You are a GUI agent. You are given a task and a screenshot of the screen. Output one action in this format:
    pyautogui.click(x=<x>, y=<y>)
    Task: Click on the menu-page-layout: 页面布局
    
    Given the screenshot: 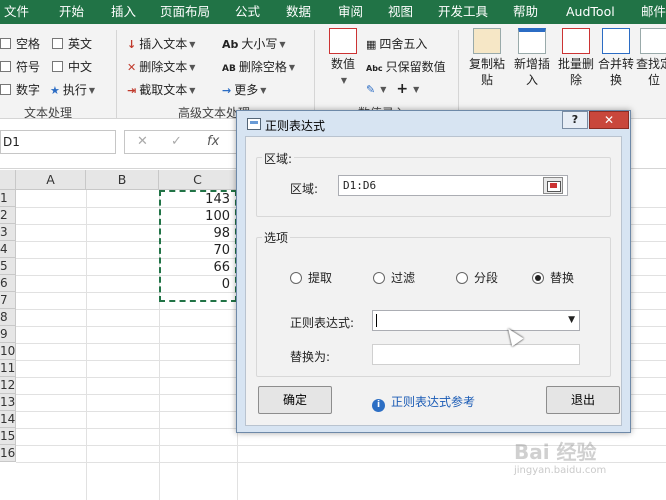 What is the action you would take?
    pyautogui.click(x=185, y=12)
    